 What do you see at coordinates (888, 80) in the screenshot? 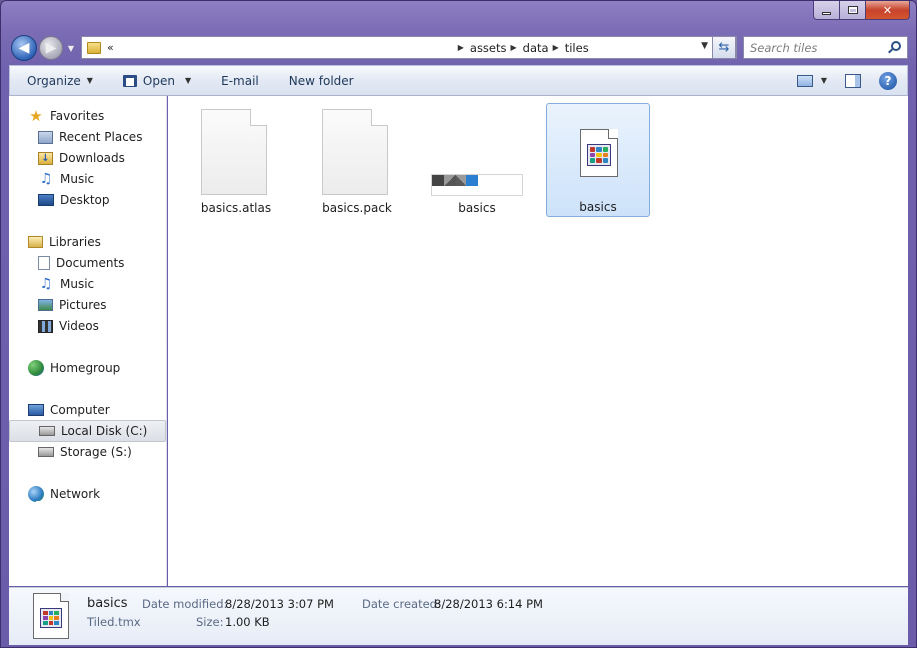
I see `help-icon: ?` at bounding box center [888, 80].